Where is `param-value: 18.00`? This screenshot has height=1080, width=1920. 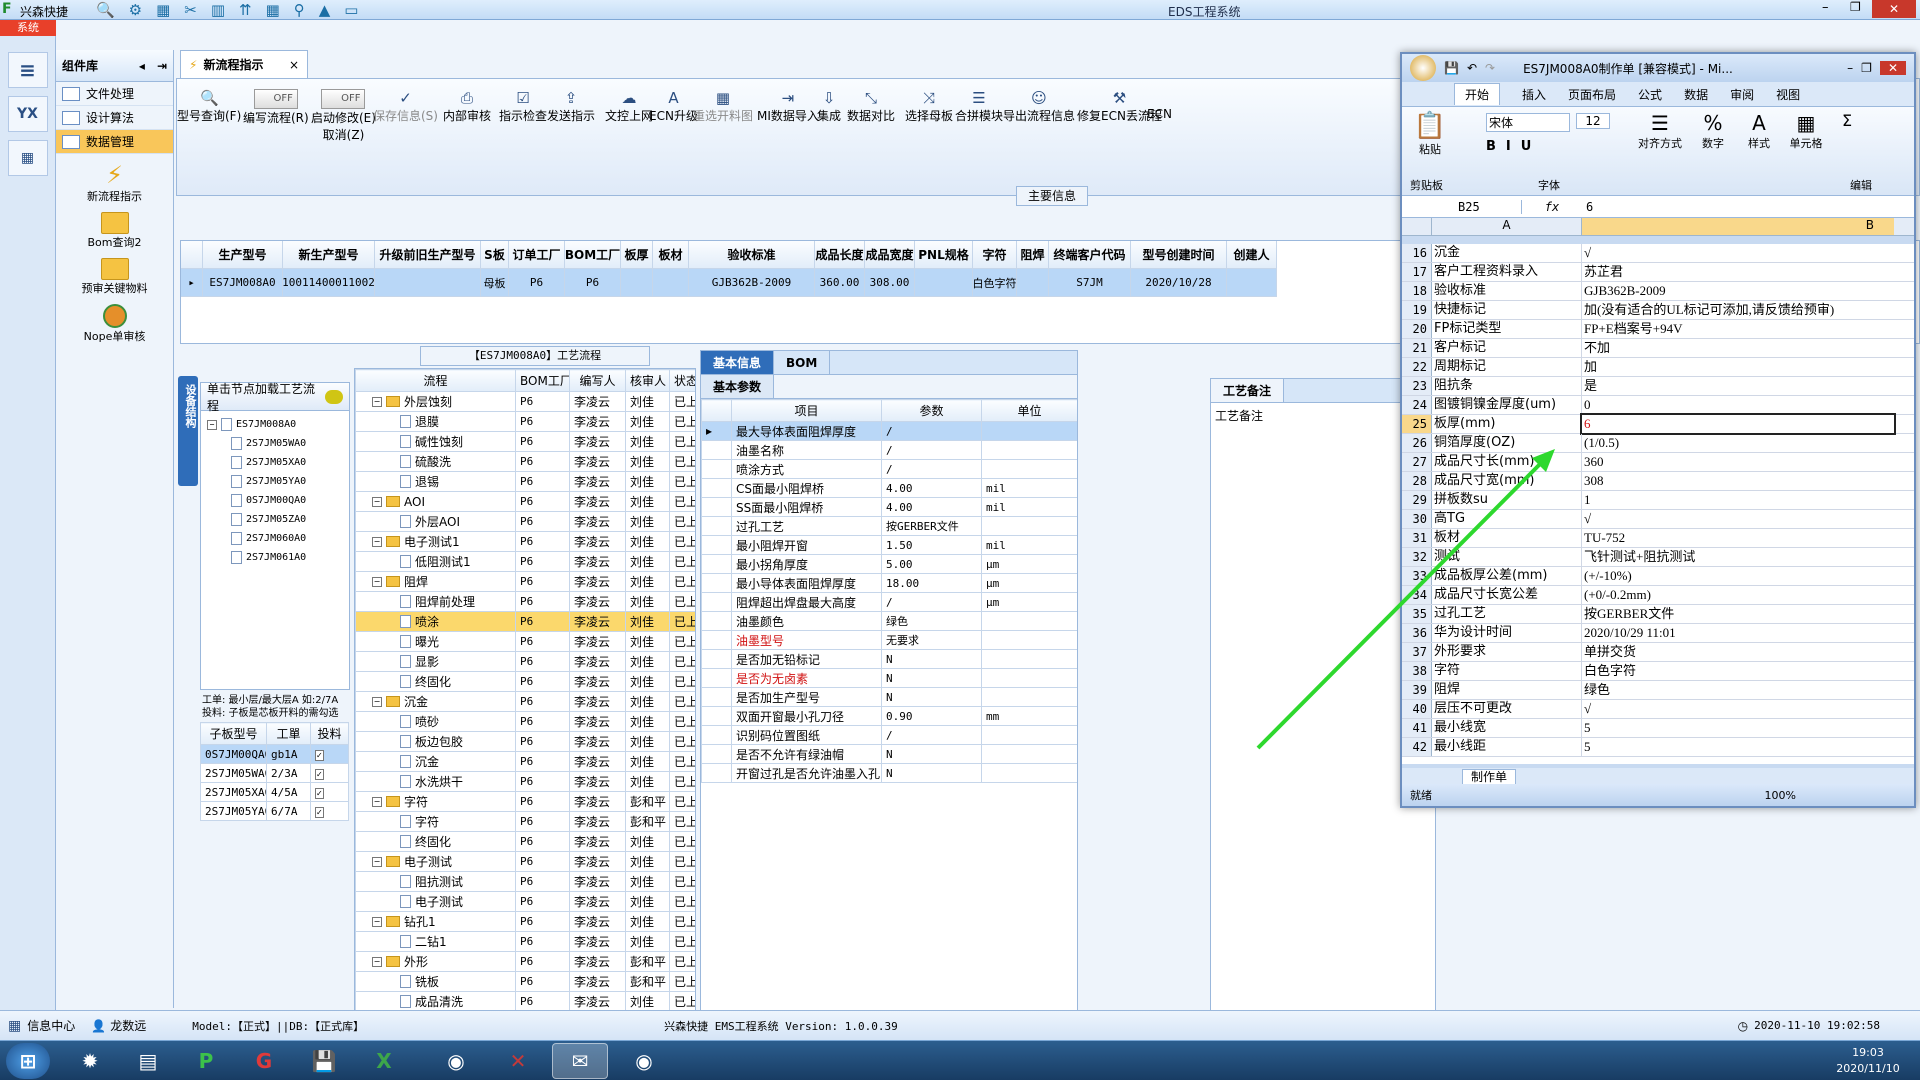 param-value: 18.00 is located at coordinates (931, 583).